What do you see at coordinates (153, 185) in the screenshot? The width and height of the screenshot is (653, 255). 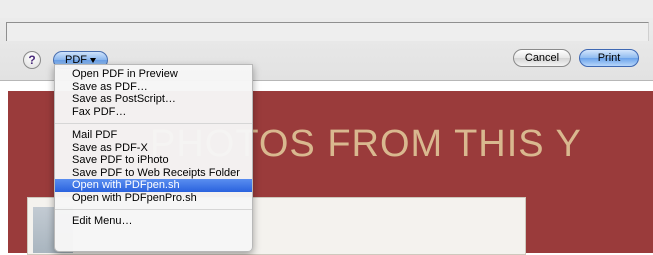 I see `menu-item-open-with-pdfpen: Open with PDFpen.sh` at bounding box center [153, 185].